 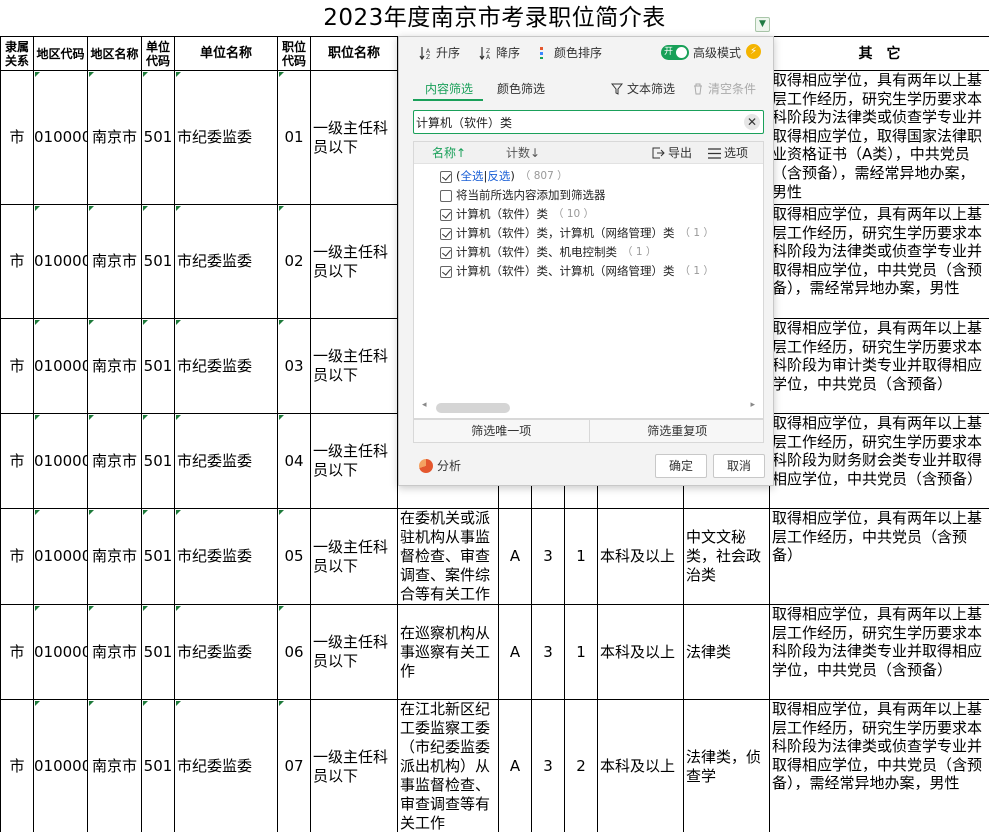 I want to click on pos-code-cell: 05, so click(x=294, y=556).